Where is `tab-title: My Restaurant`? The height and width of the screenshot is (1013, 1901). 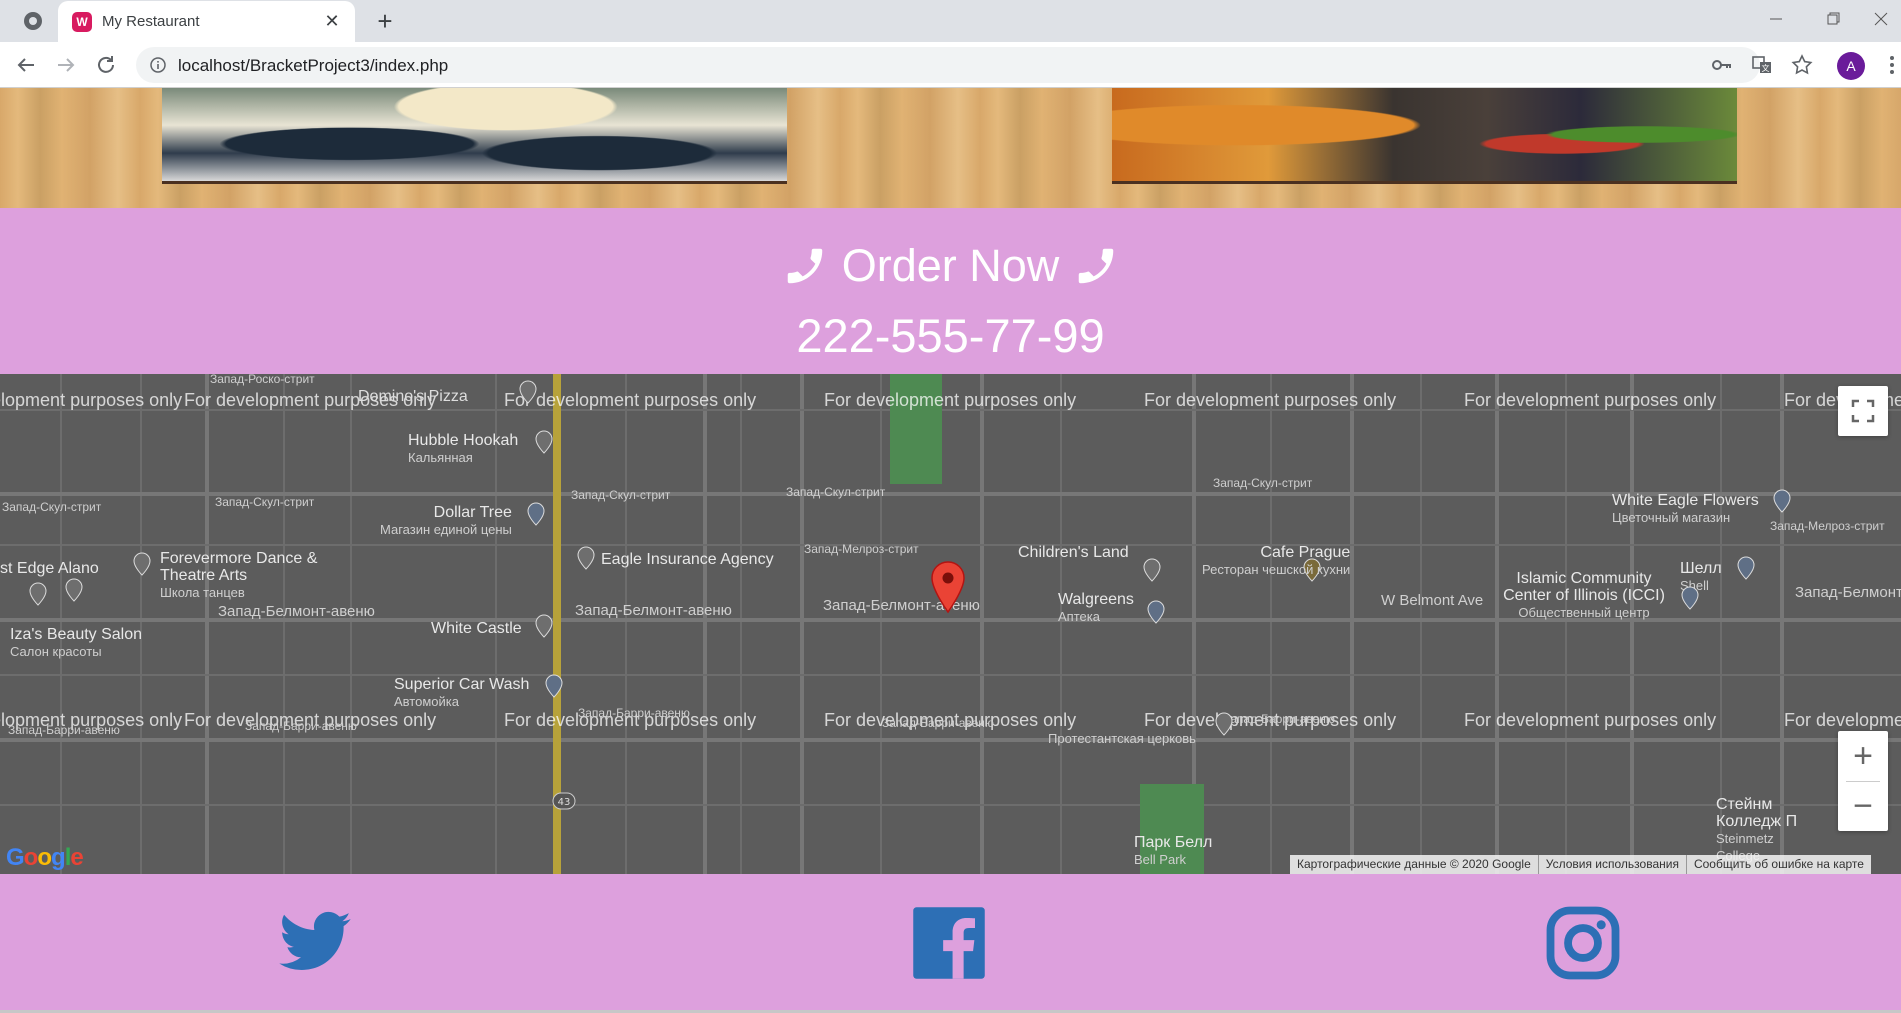 tab-title: My Restaurant is located at coordinates (151, 21).